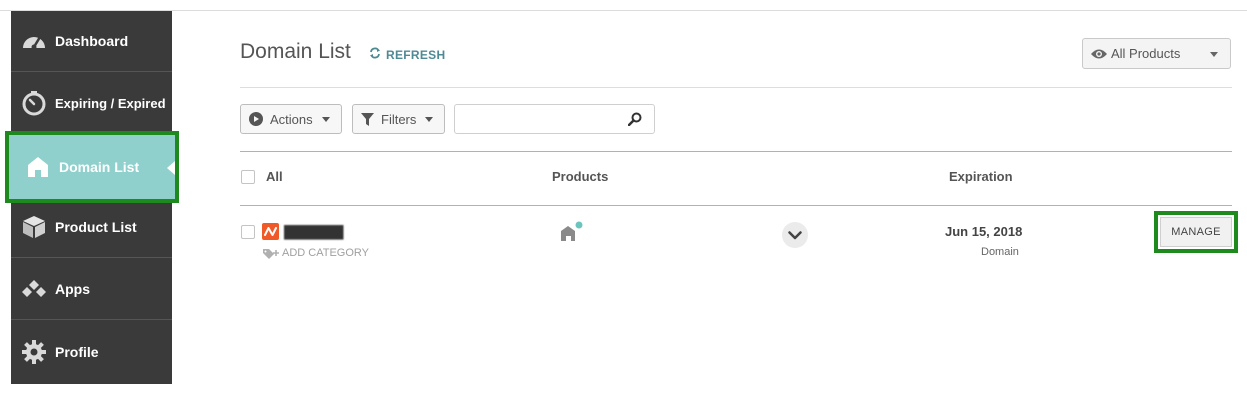 Image resolution: width=1247 pixels, height=395 pixels. Describe the element at coordinates (270, 231) in the screenshot. I see `registrar-logo-icon` at that location.